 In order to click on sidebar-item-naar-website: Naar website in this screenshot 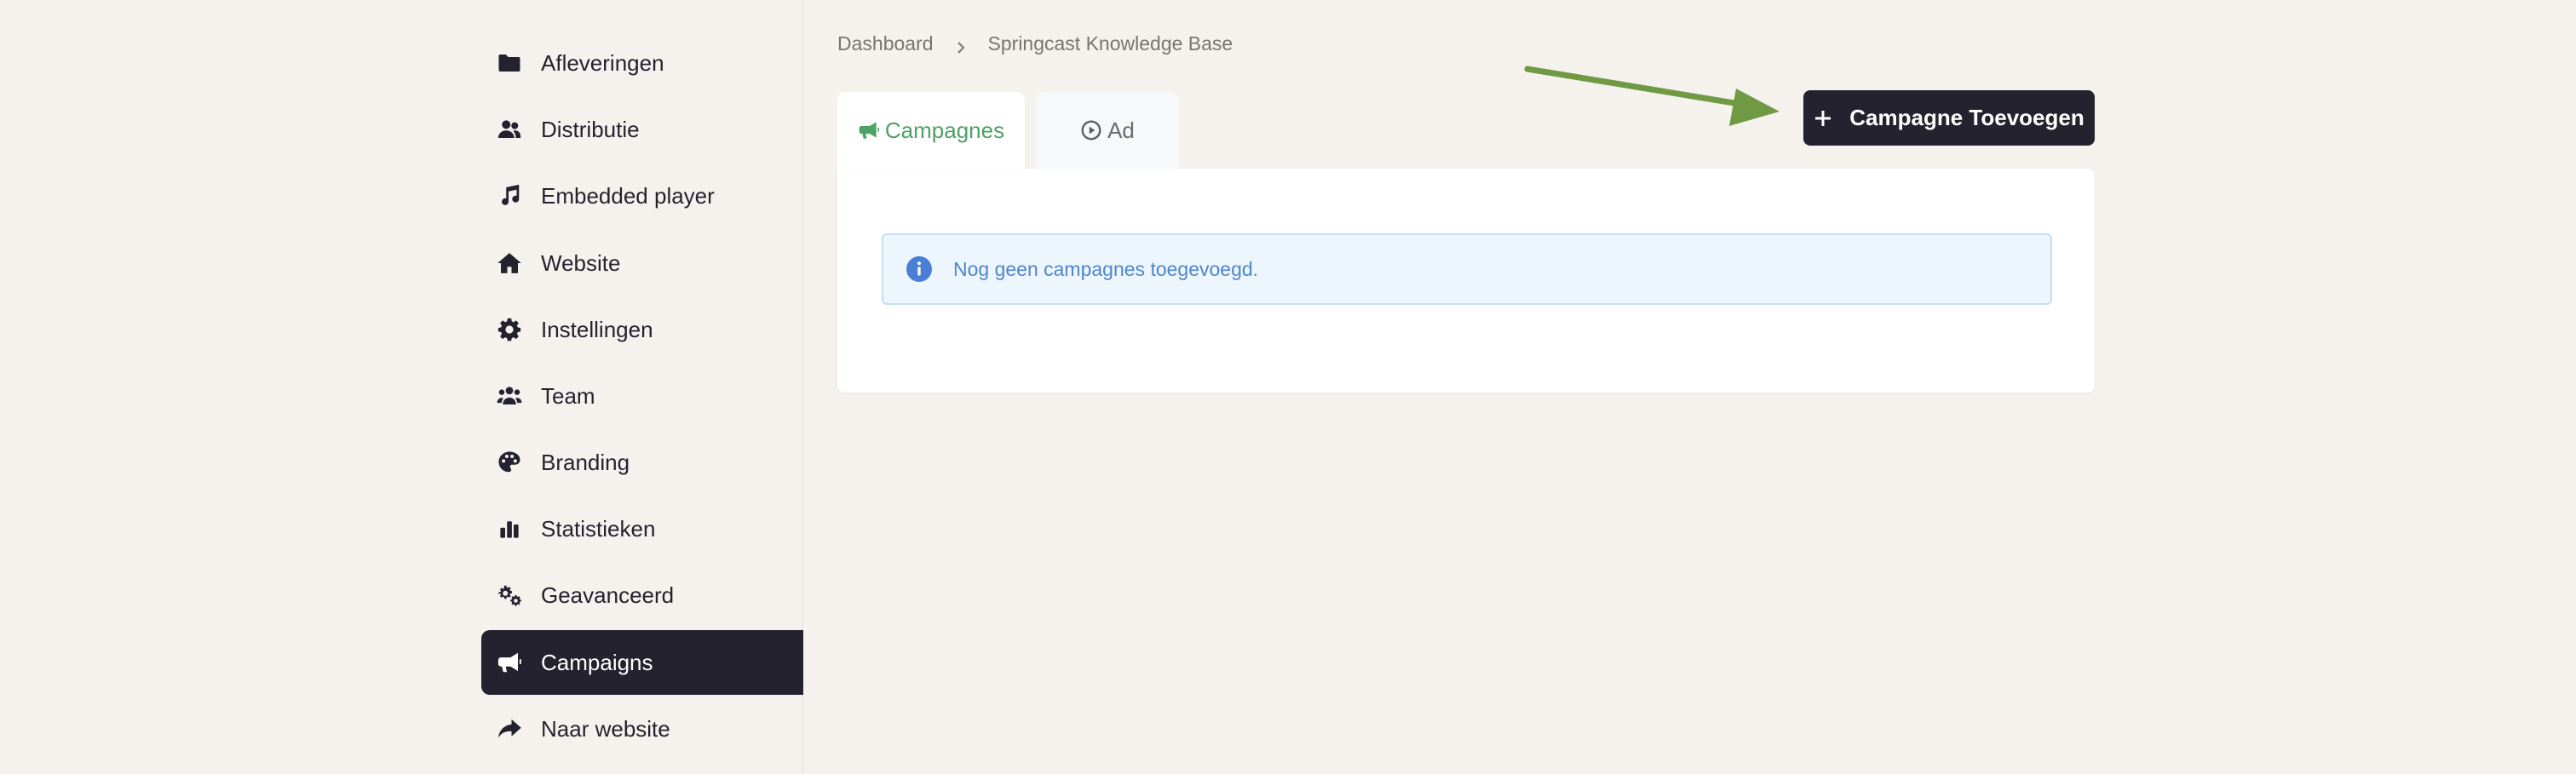, I will do `click(642, 729)`.